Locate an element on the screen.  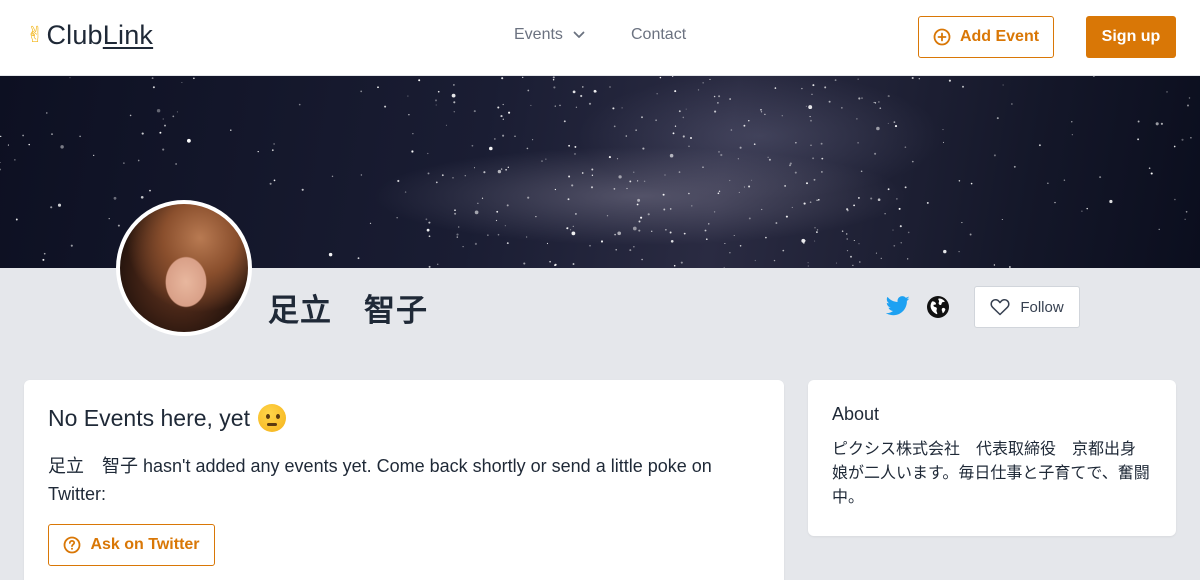
nav-events-label: Events is located at coordinates (538, 34).